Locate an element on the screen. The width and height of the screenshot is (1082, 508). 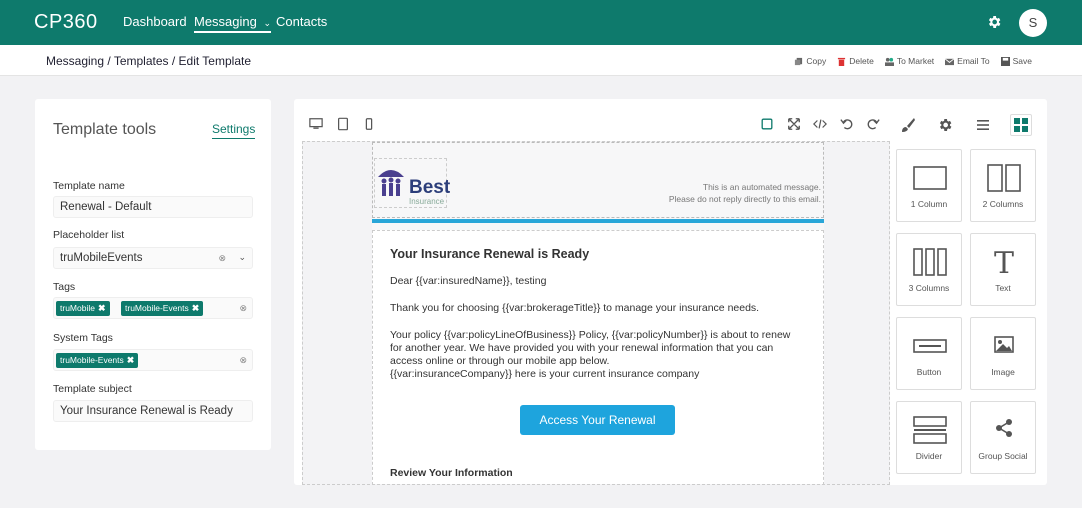
blocks-tab-active is located at coordinates (1021, 125).